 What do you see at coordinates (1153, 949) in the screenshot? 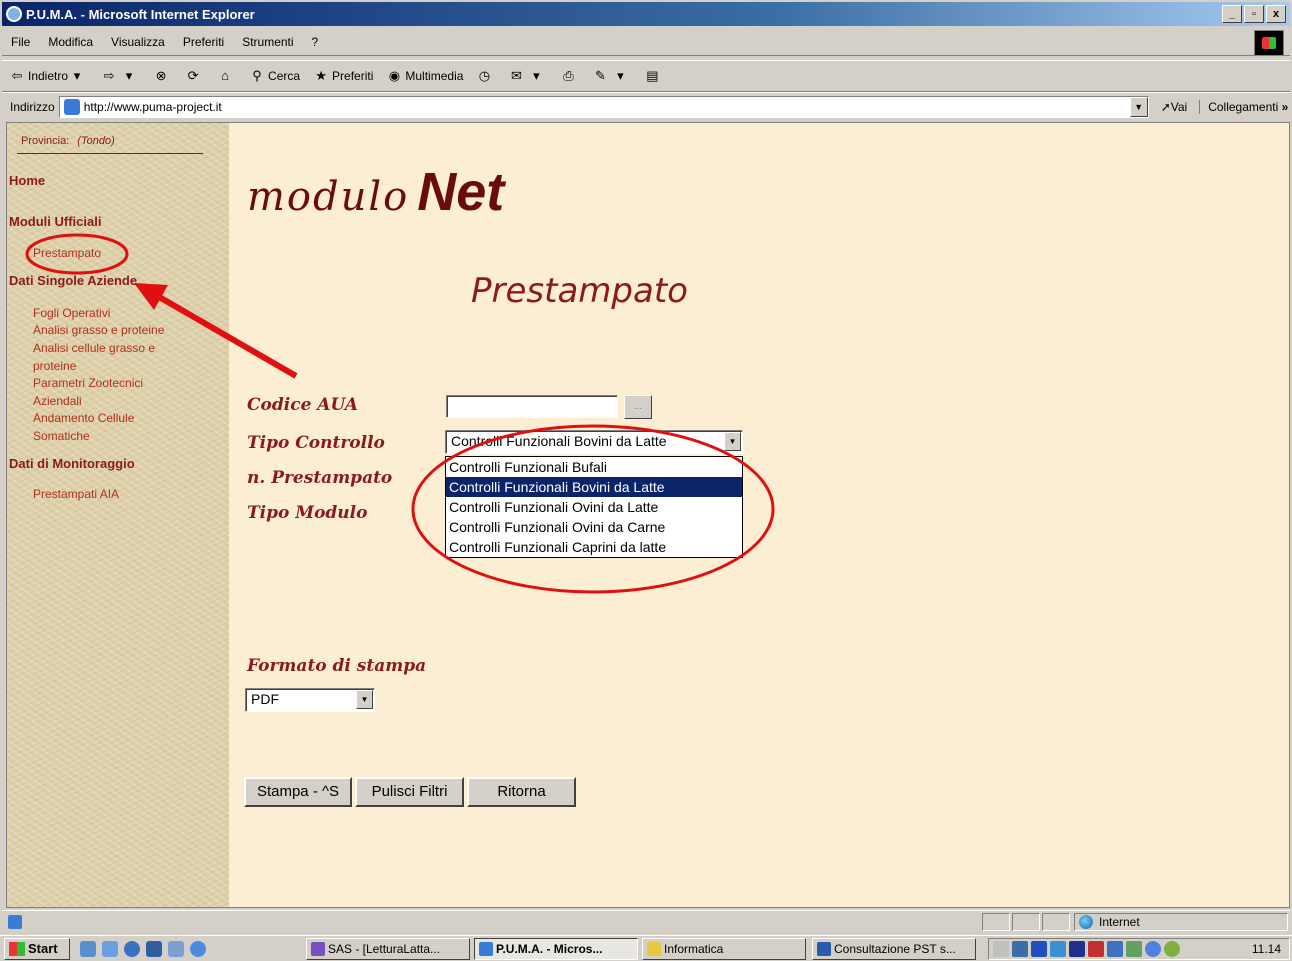
I see `tray-messenger-icon` at bounding box center [1153, 949].